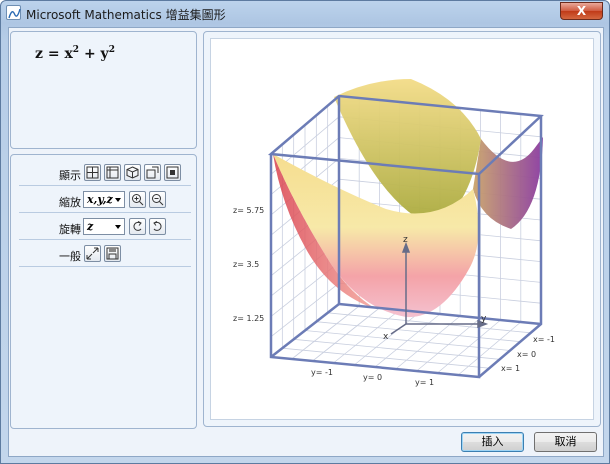 Image resolution: width=610 pixels, height=464 pixels. What do you see at coordinates (70, 175) in the screenshot?
I see `display-label: 顯示` at bounding box center [70, 175].